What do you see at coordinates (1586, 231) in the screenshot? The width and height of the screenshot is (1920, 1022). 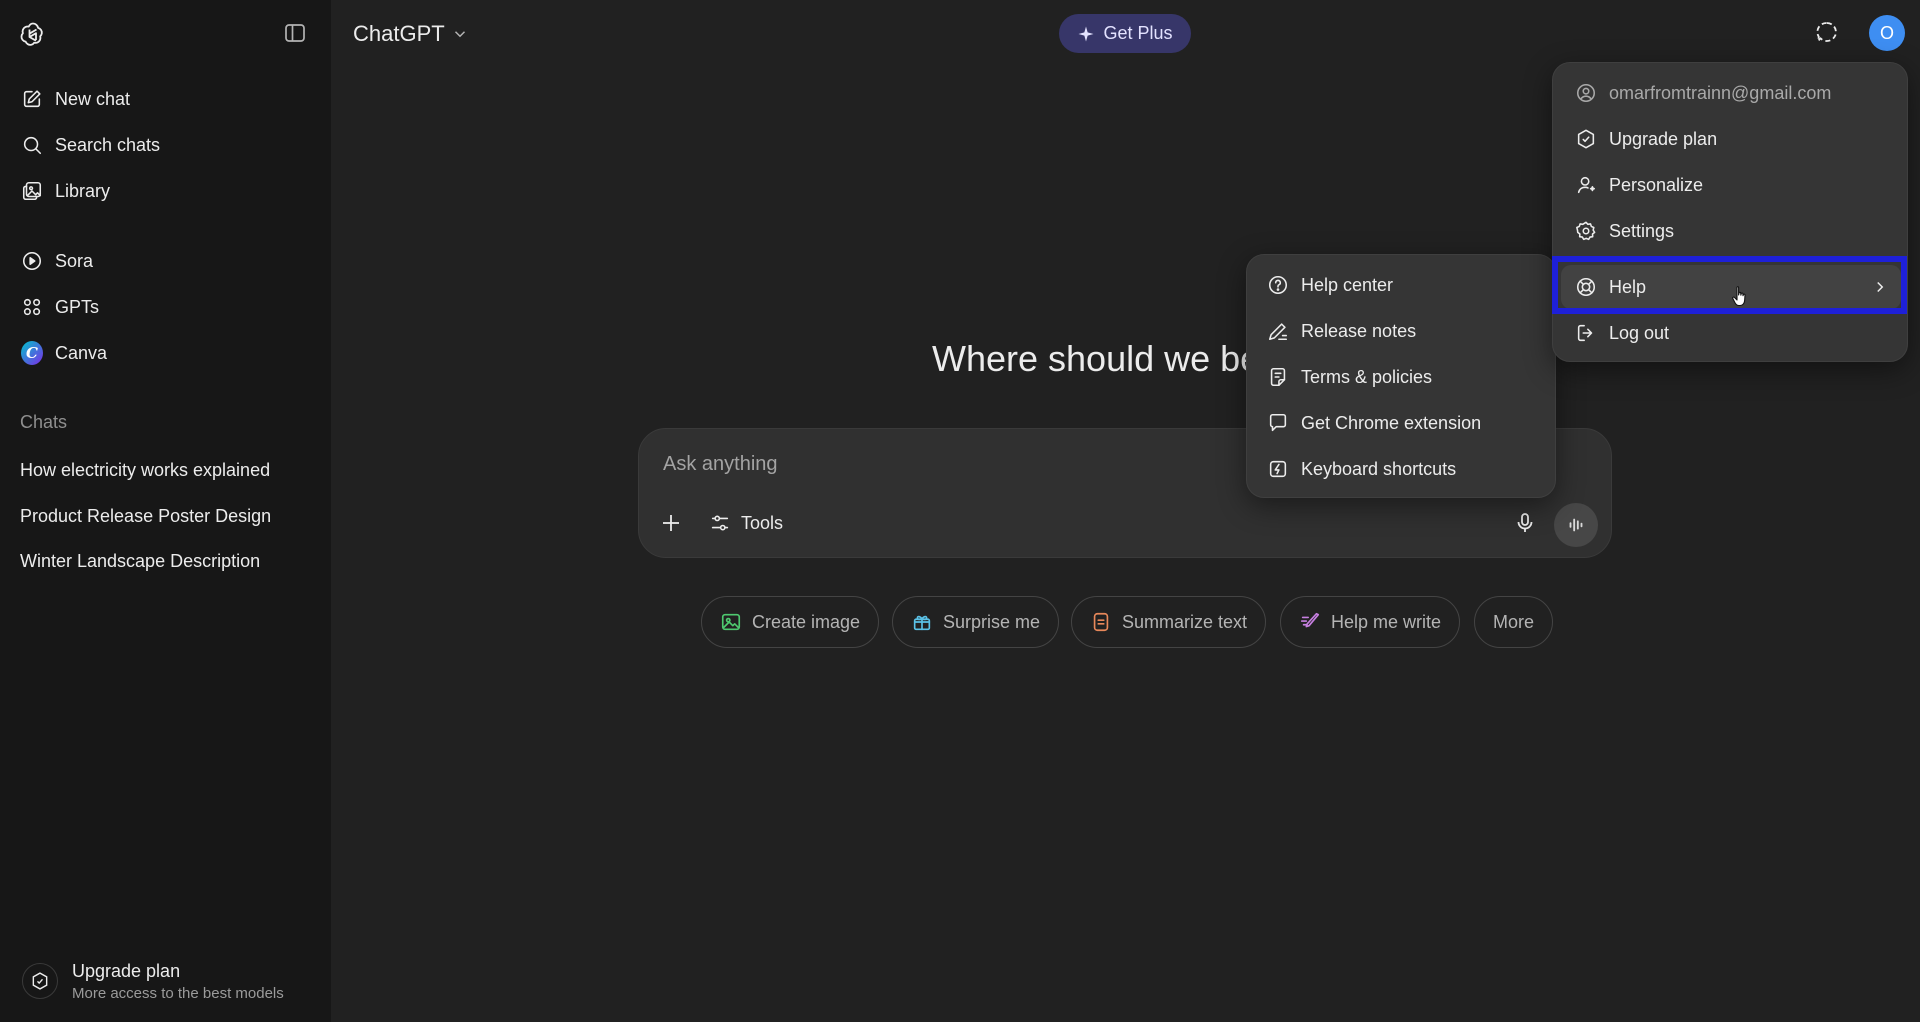 I see `gear-icon` at bounding box center [1586, 231].